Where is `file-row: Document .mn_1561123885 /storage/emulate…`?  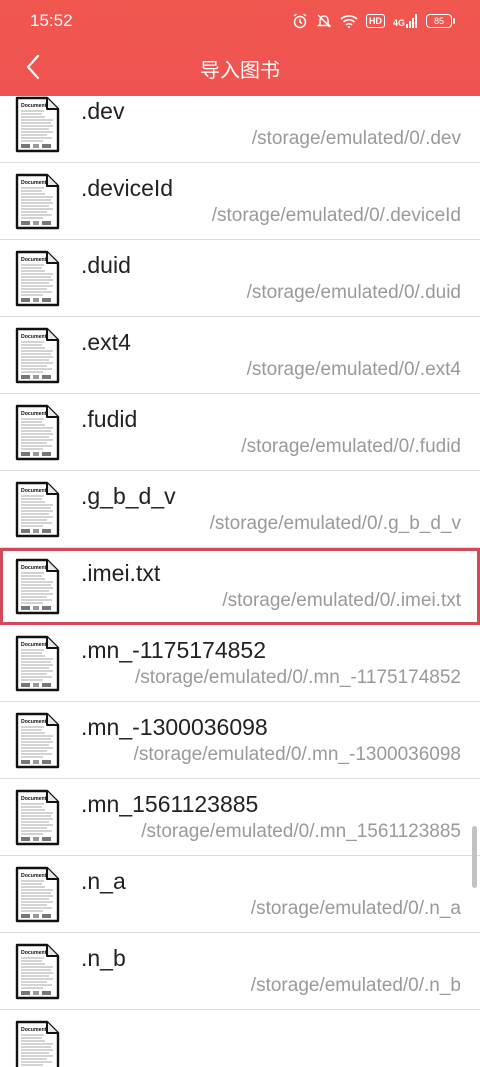 file-row: Document .mn_1561123885 /storage/emulate… is located at coordinates (240, 817).